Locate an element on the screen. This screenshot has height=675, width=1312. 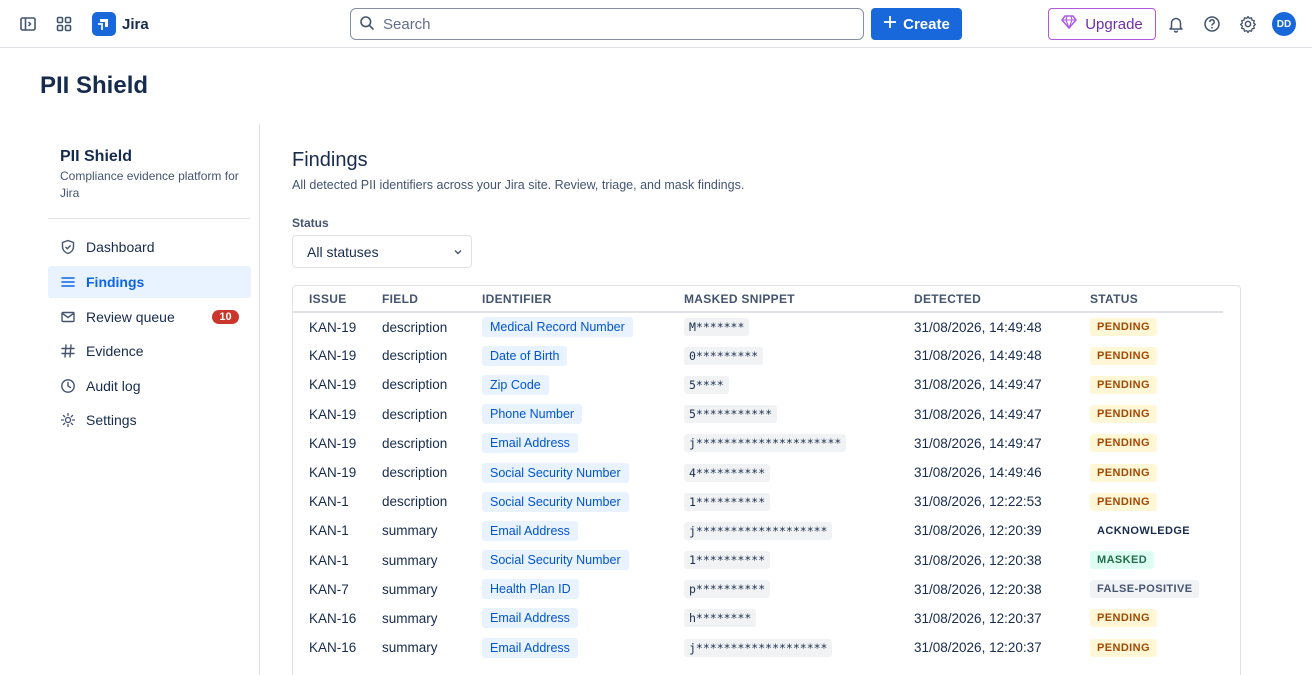
identifier-cell: Medical Record Number is located at coordinates (583, 326).